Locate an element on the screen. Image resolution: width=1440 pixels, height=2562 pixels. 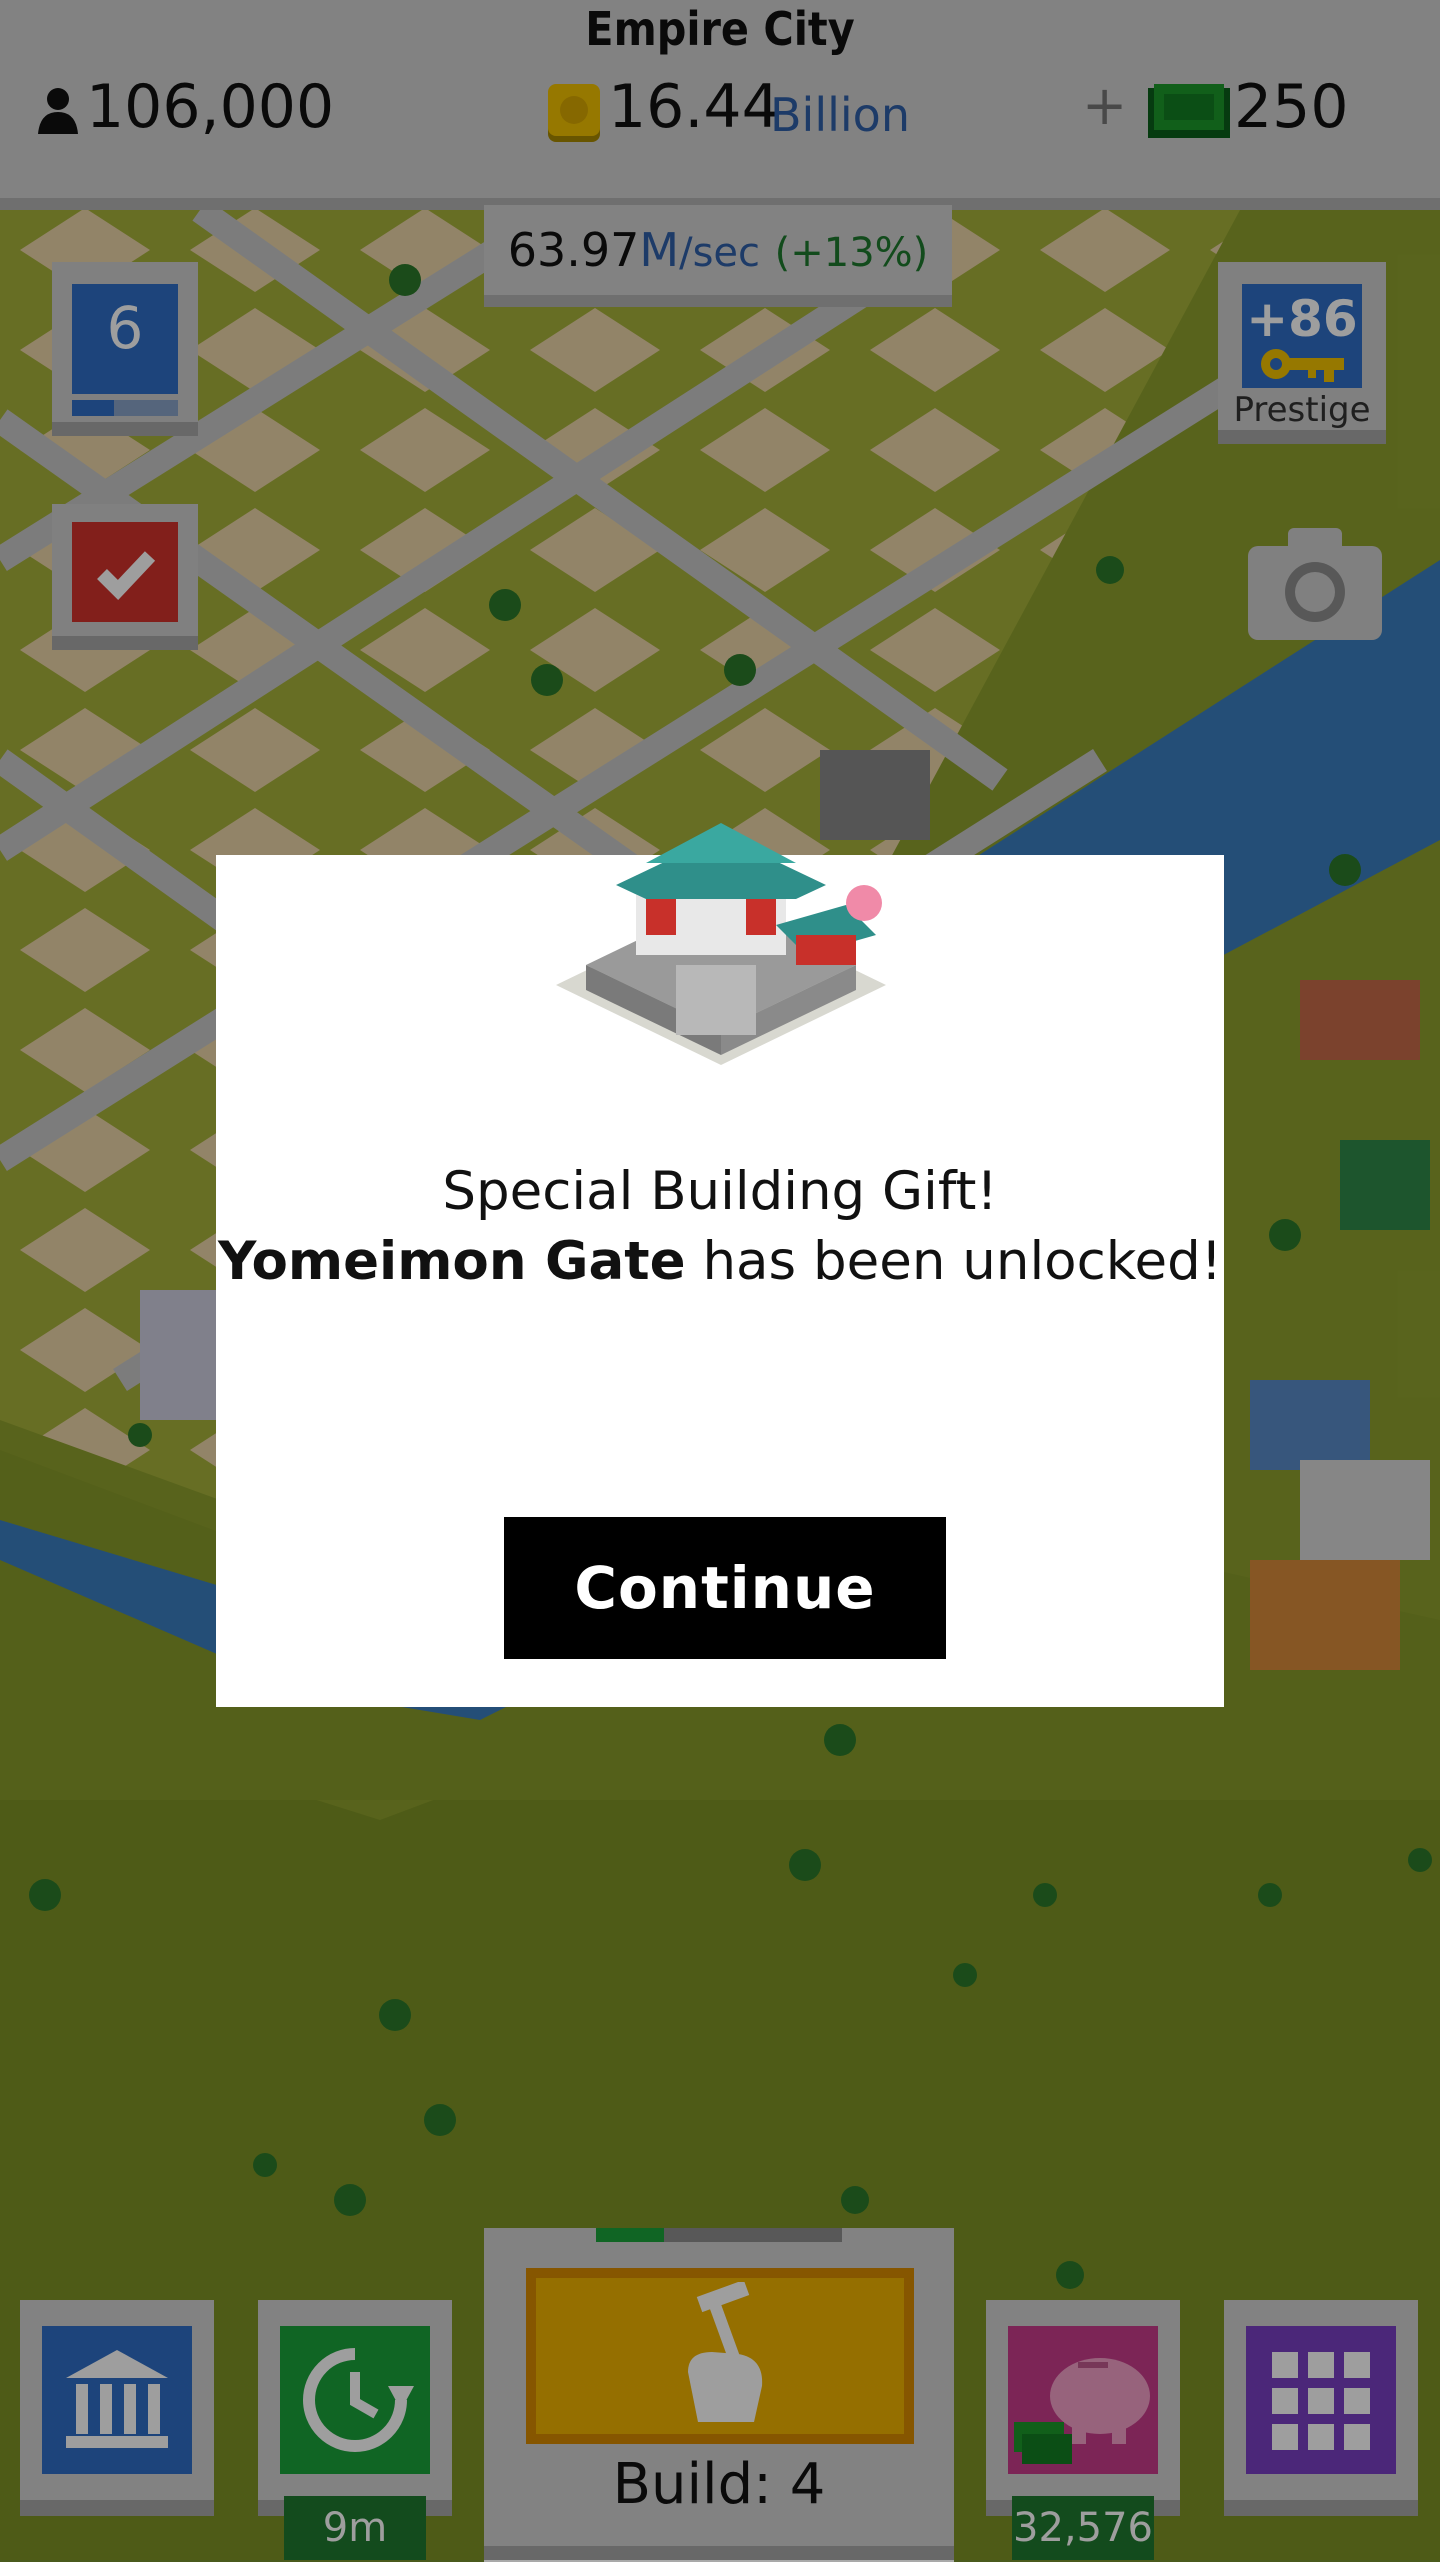
yomeimon-gate-image is located at coordinates (721, 944).